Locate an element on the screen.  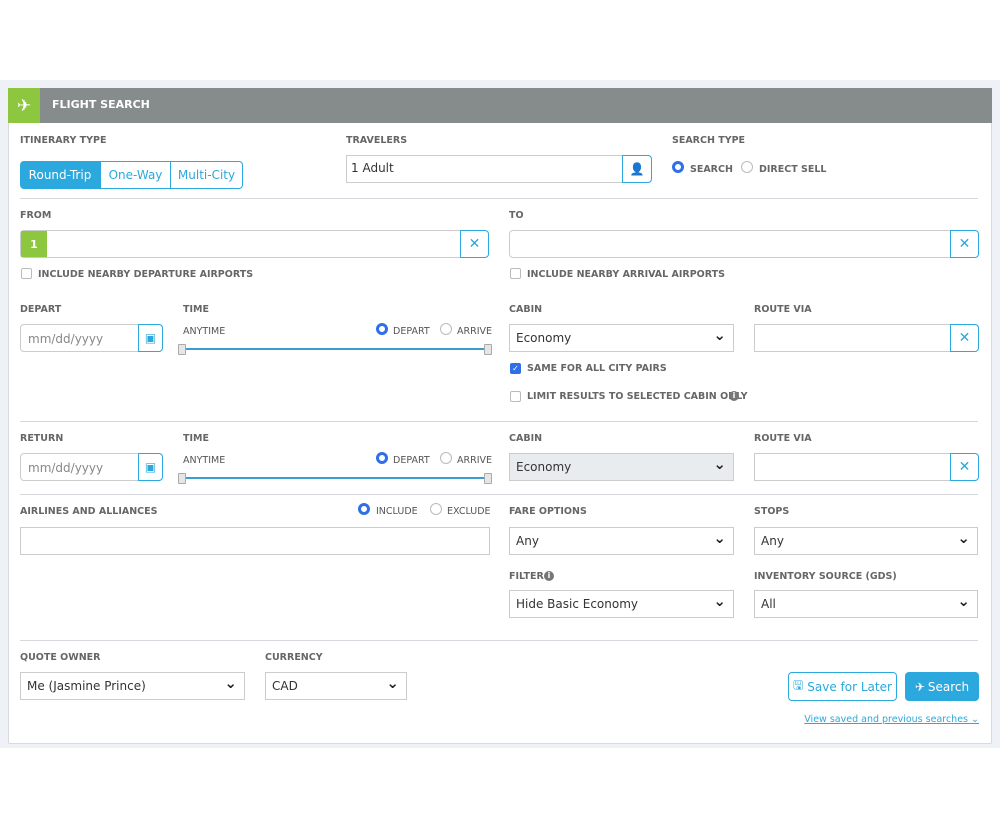
panel-title: FLIGHT SEARCH is located at coordinates (101, 104).